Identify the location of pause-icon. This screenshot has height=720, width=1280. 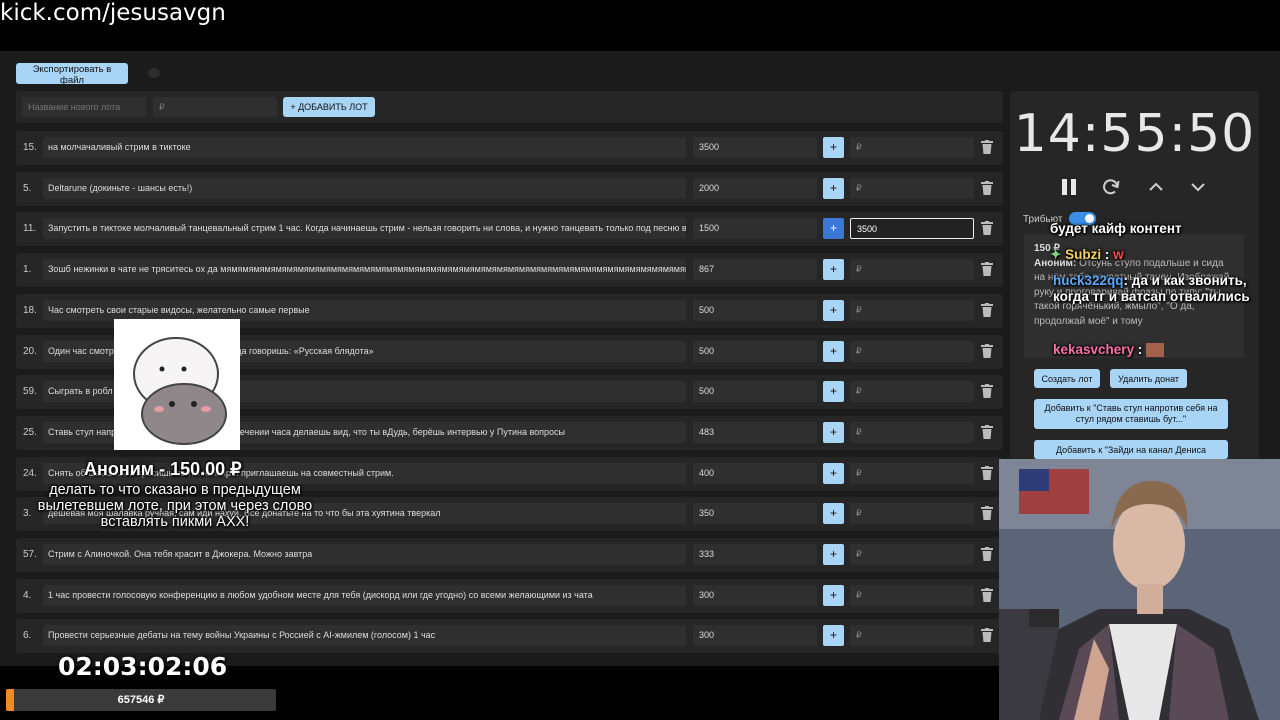
(1069, 187).